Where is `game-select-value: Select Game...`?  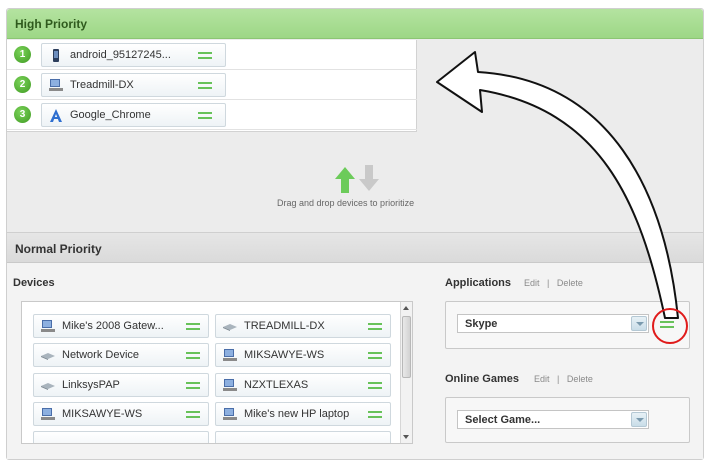
game-select-value: Select Game... is located at coordinates (503, 420).